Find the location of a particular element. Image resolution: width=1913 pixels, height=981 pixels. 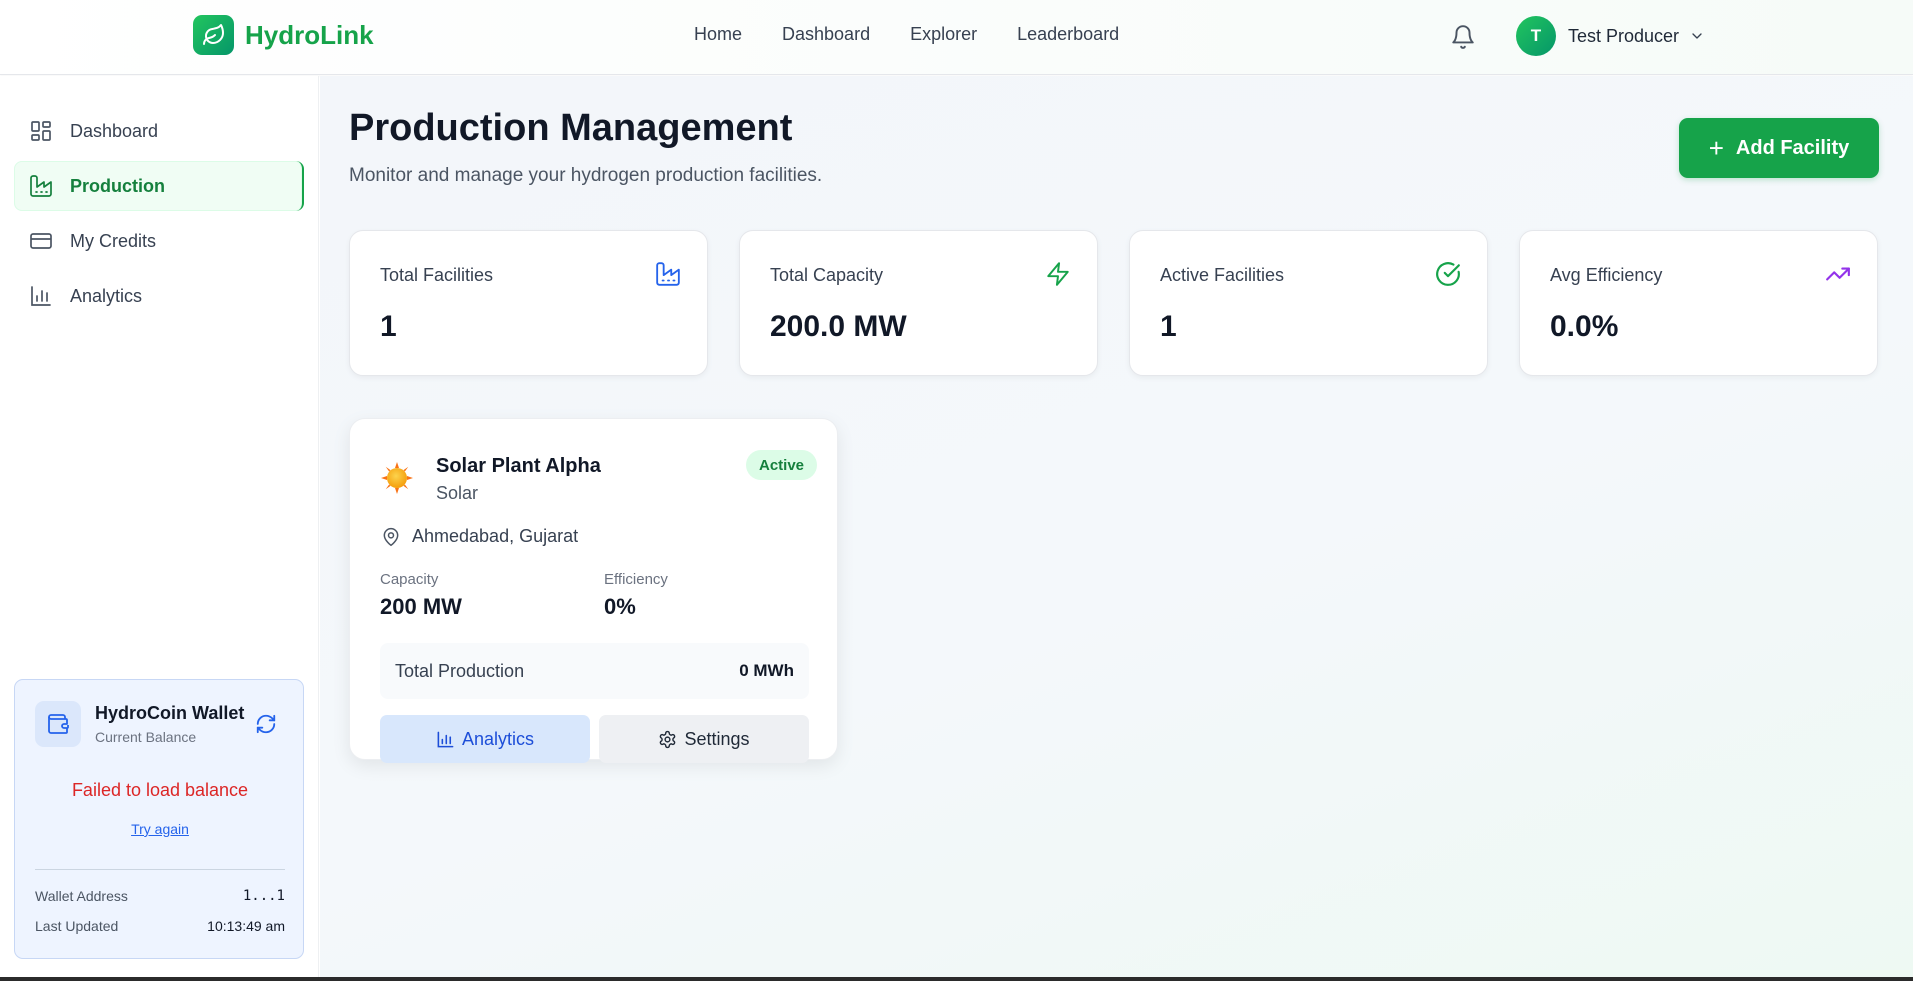

wallet-address-label: Wallet Address is located at coordinates (81, 896).